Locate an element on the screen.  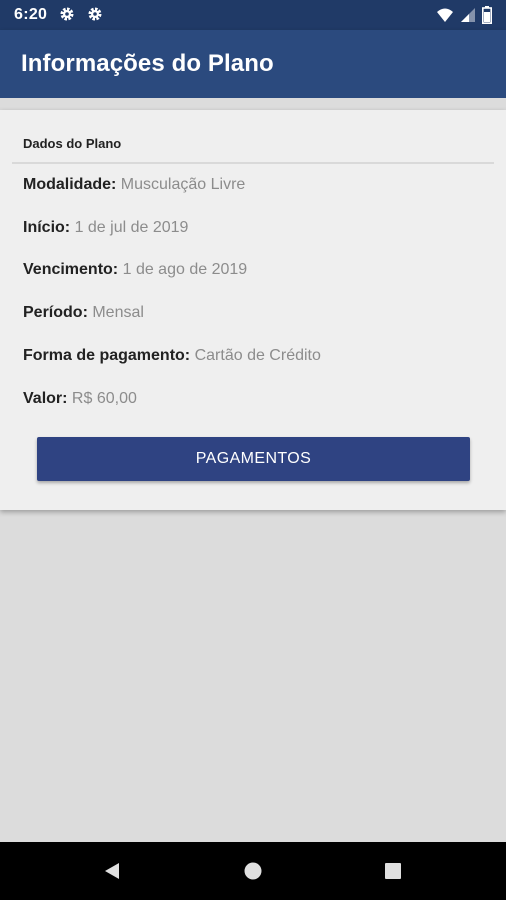
row-value: Mensal is located at coordinates (118, 312).